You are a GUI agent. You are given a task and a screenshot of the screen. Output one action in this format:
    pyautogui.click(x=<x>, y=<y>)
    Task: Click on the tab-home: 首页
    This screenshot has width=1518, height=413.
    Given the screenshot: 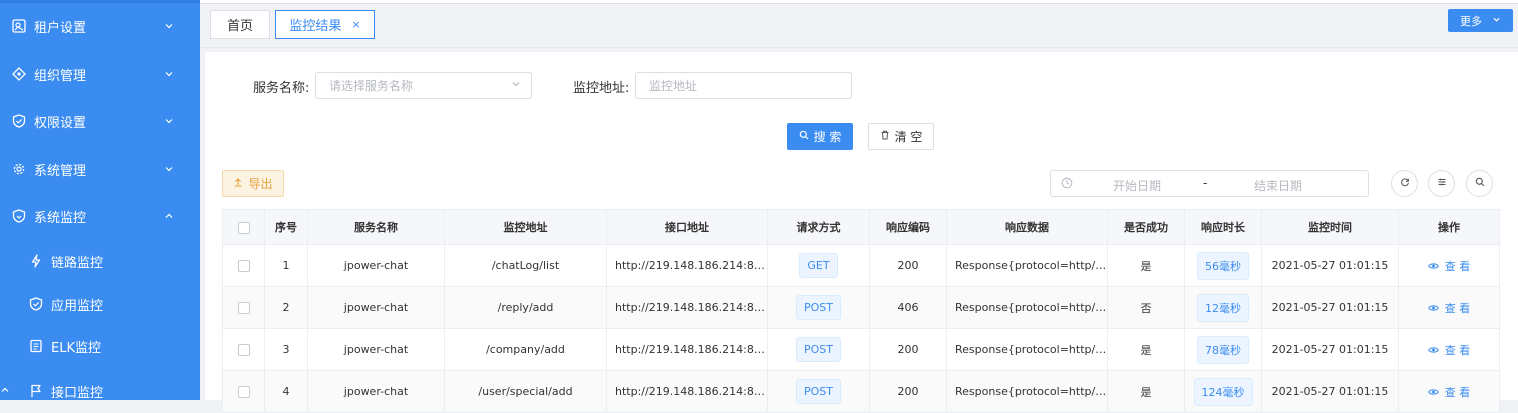 What is the action you would take?
    pyautogui.click(x=240, y=24)
    